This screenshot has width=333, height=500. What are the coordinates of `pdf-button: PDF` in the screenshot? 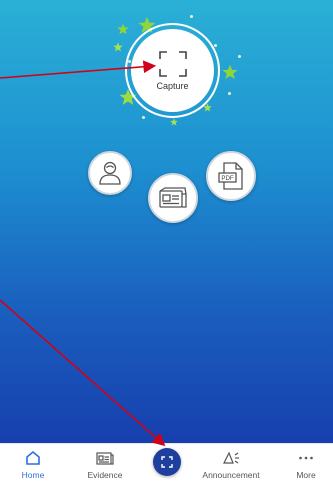 It's located at (231, 176).